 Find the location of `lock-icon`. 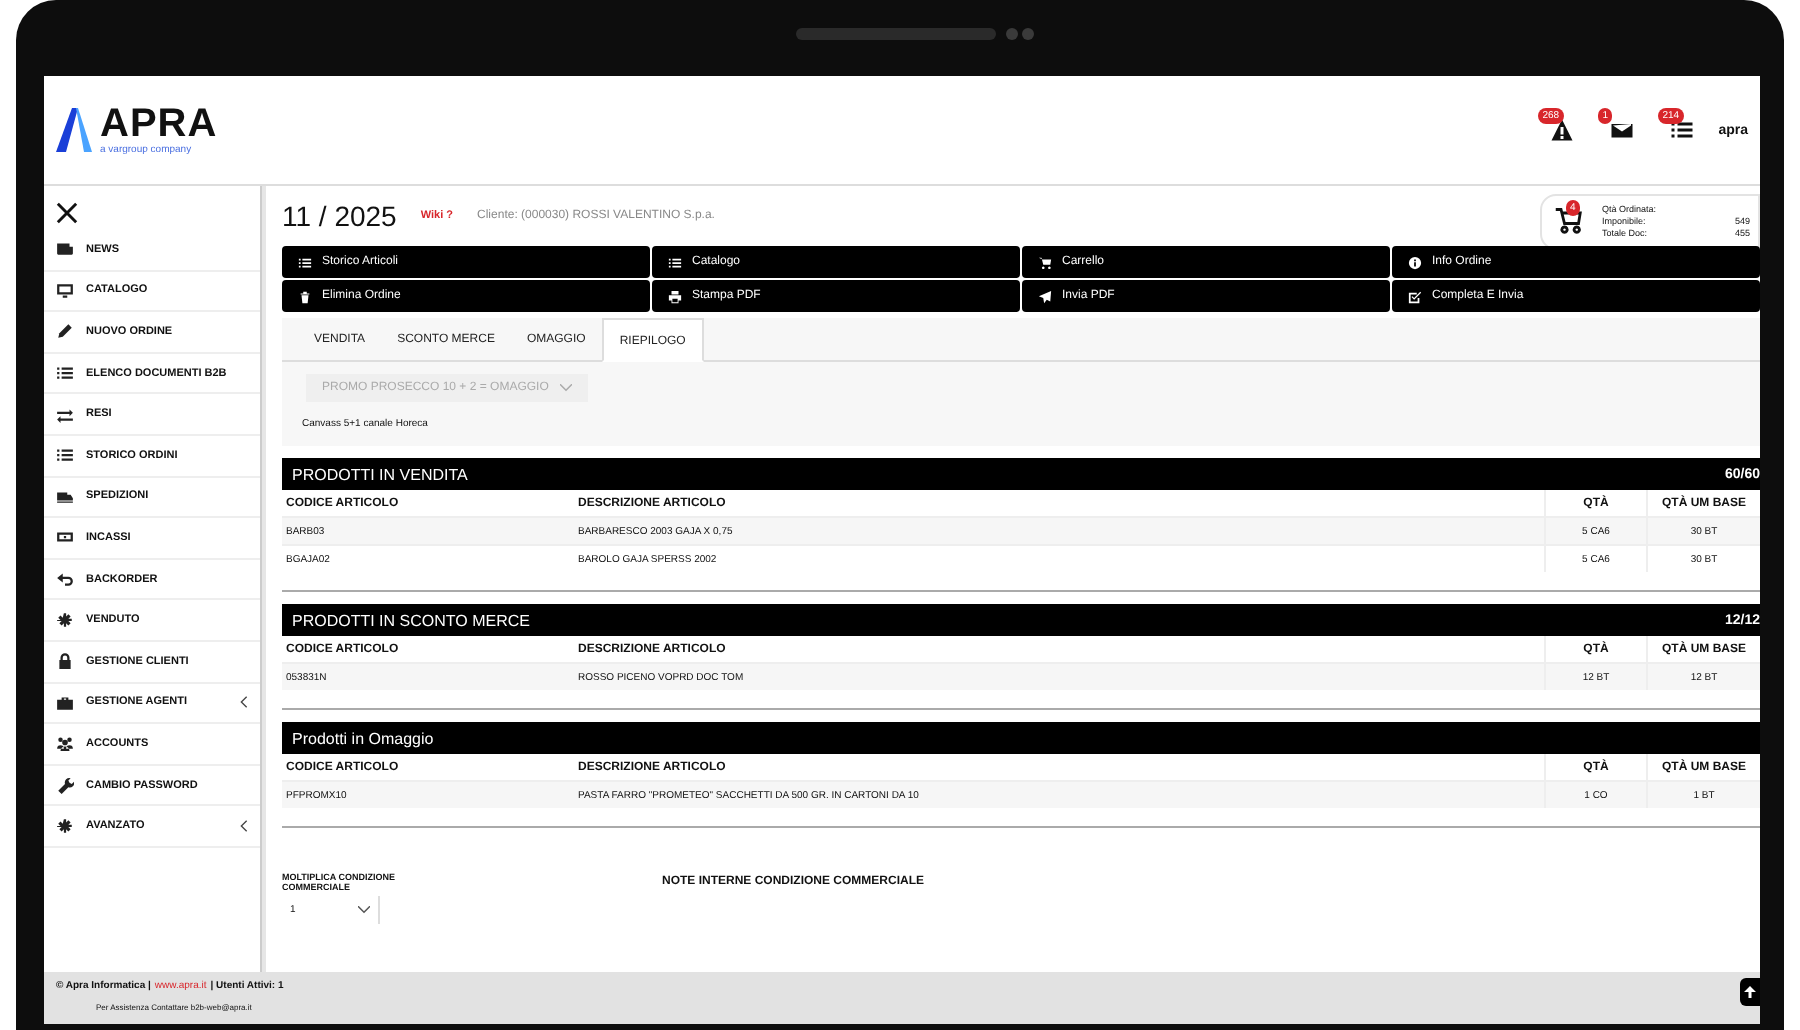

lock-icon is located at coordinates (65, 661).